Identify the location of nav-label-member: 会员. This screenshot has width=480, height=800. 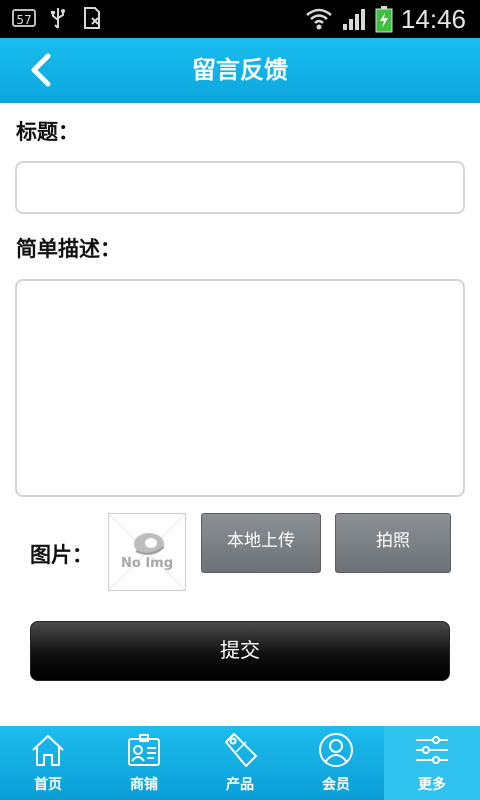
(336, 785).